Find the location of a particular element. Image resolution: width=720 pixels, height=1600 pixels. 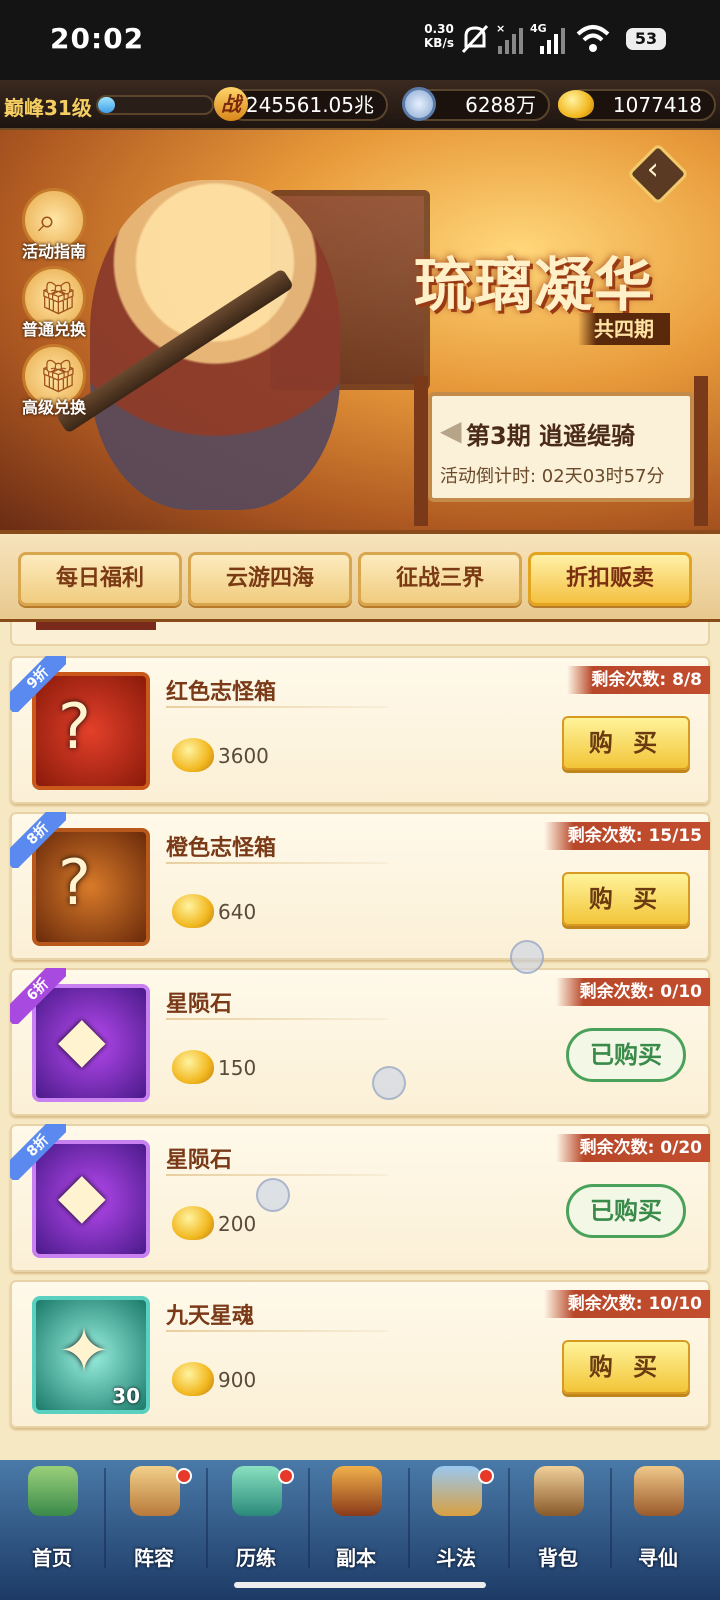

price-amount: 3600 is located at coordinates (243, 756).